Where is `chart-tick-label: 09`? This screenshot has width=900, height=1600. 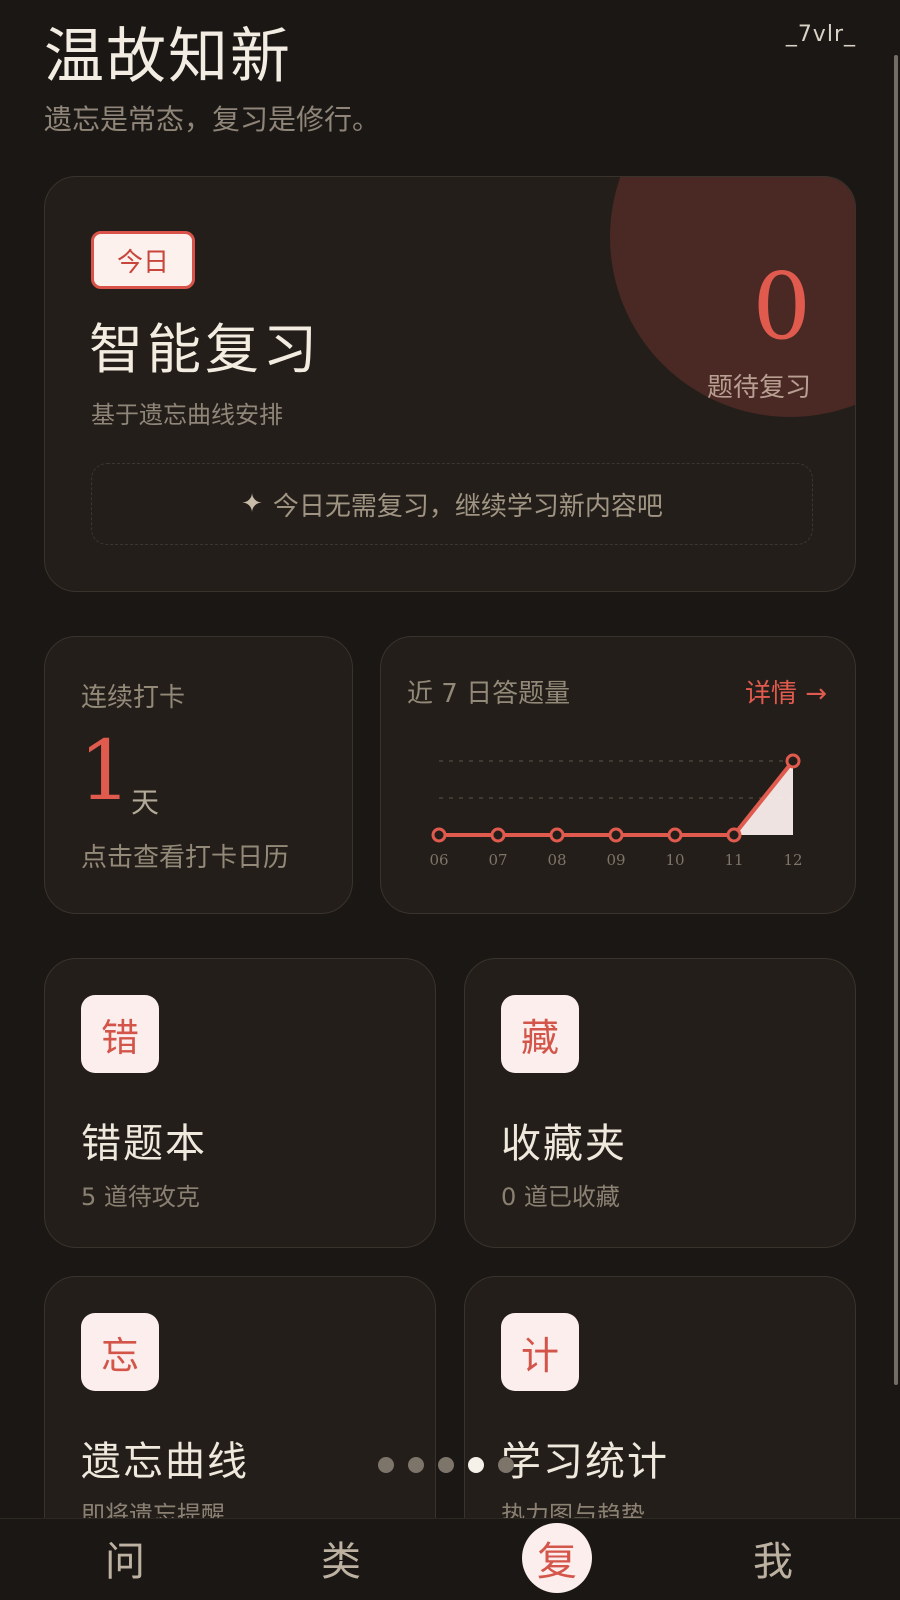
chart-tick-label: 09 is located at coordinates (615, 860).